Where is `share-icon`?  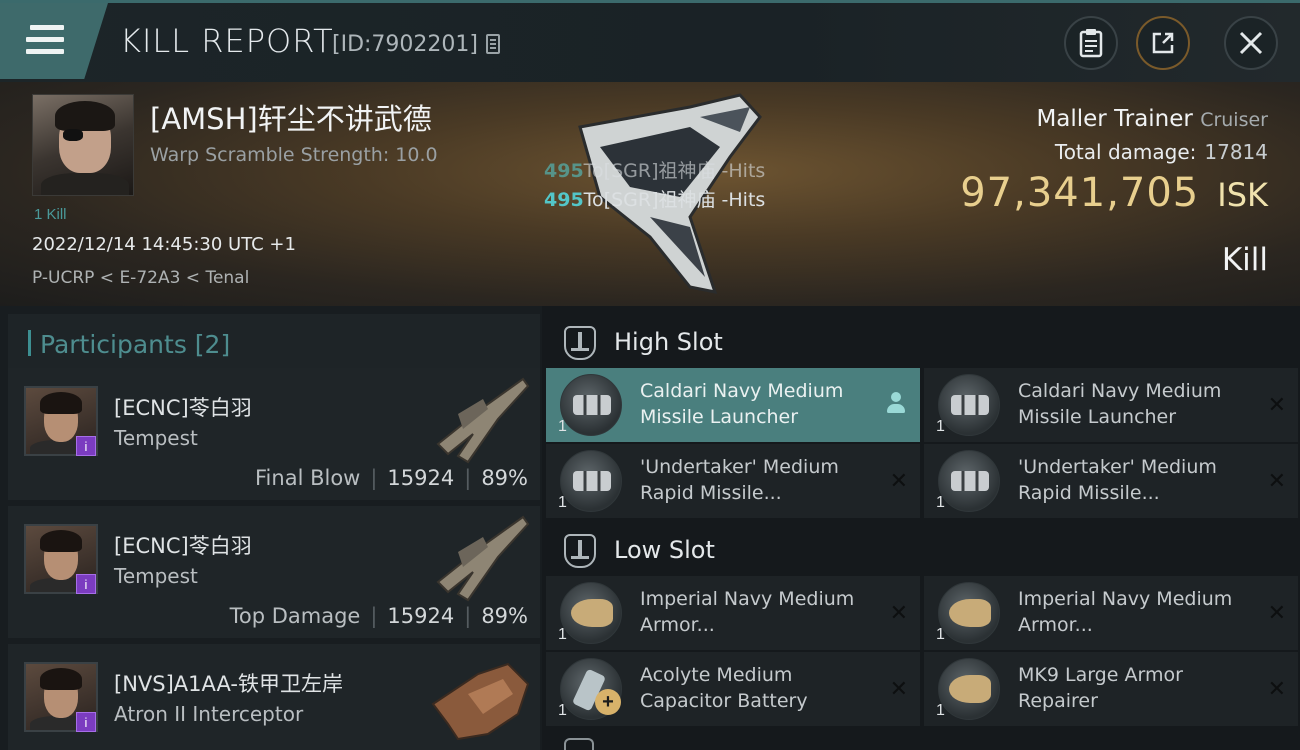
share-icon is located at coordinates (1163, 43).